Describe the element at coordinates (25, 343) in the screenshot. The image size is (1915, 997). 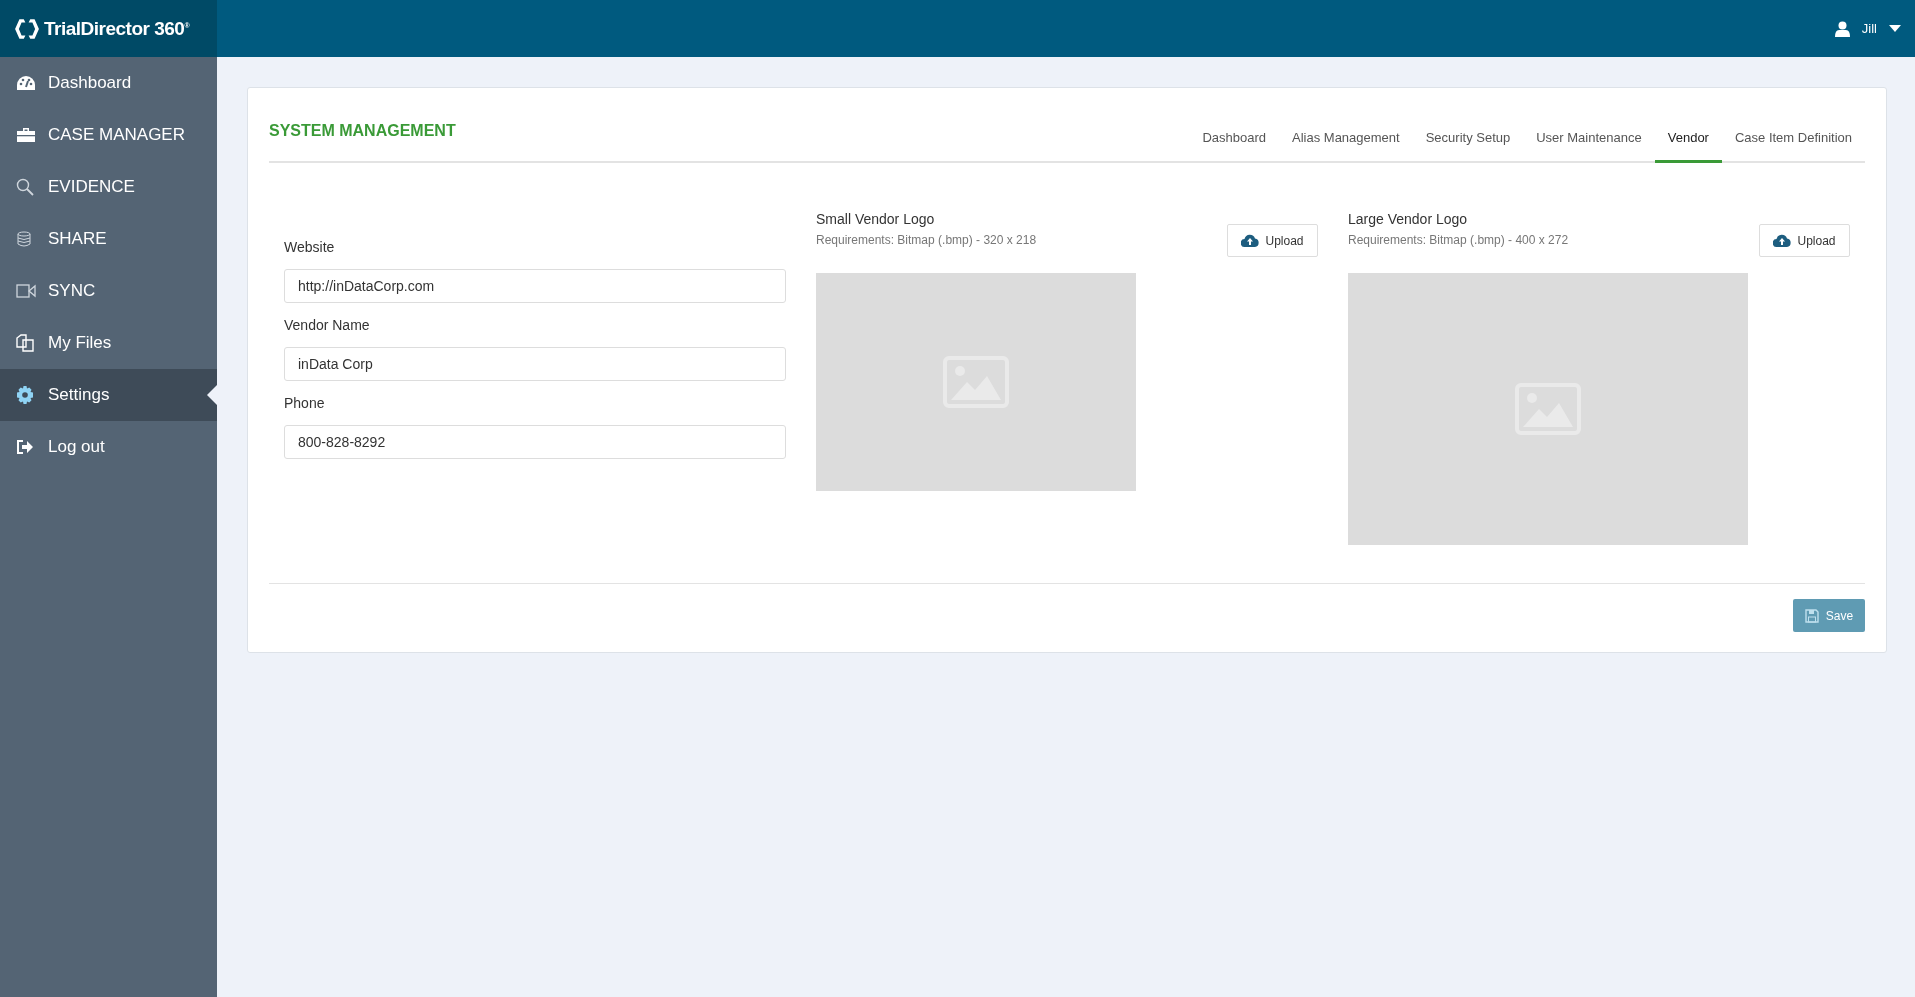
I see `files-icon` at that location.